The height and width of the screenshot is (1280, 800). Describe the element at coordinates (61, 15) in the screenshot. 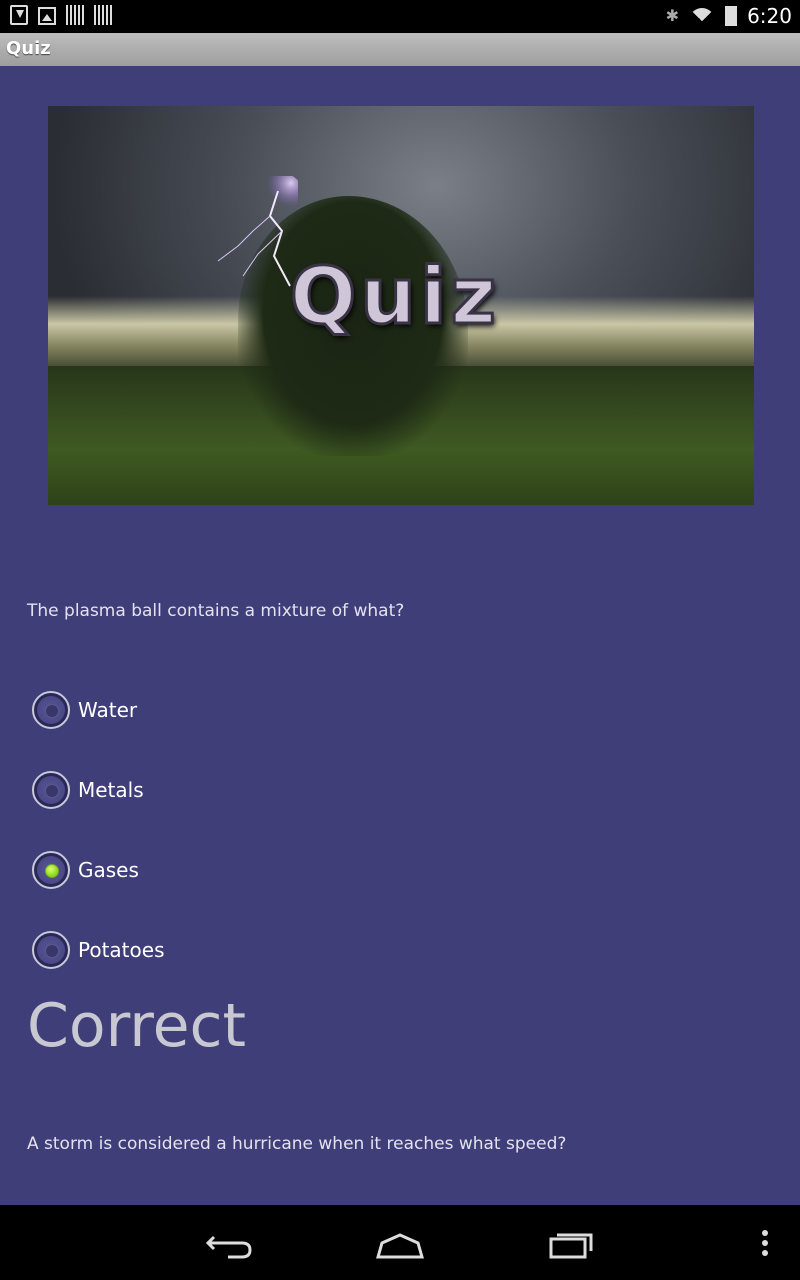

I see `notification-icons` at that location.